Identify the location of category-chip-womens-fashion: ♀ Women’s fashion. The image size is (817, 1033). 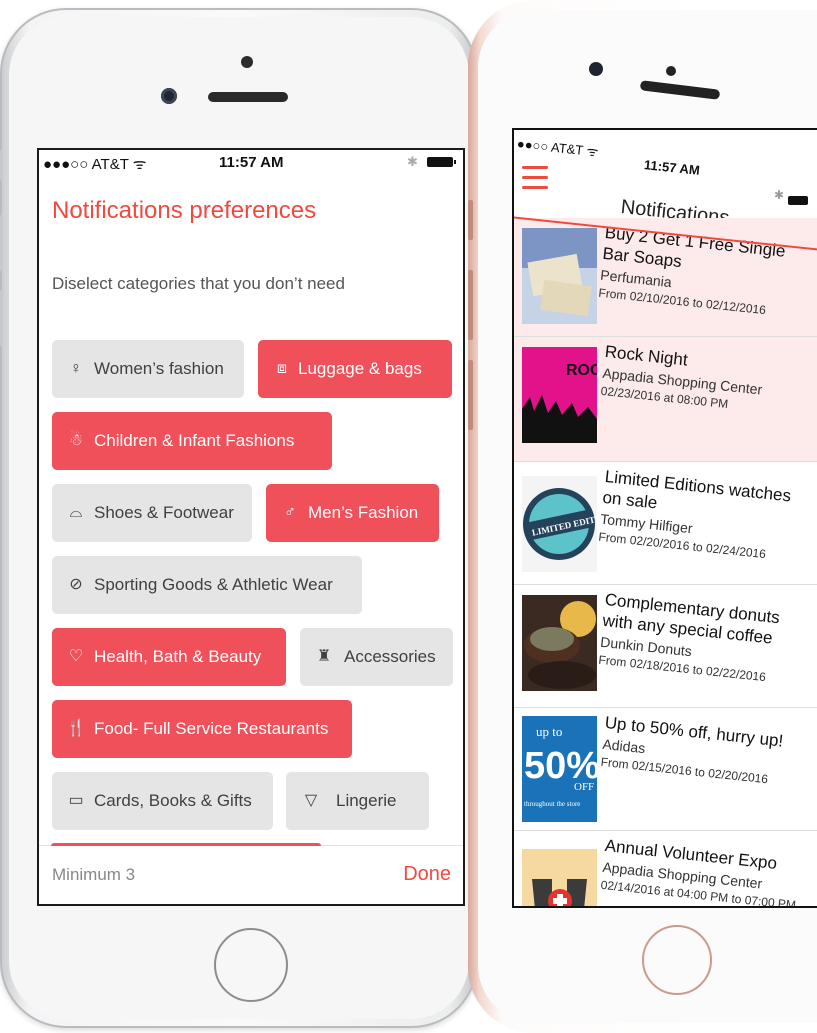
(148, 369).